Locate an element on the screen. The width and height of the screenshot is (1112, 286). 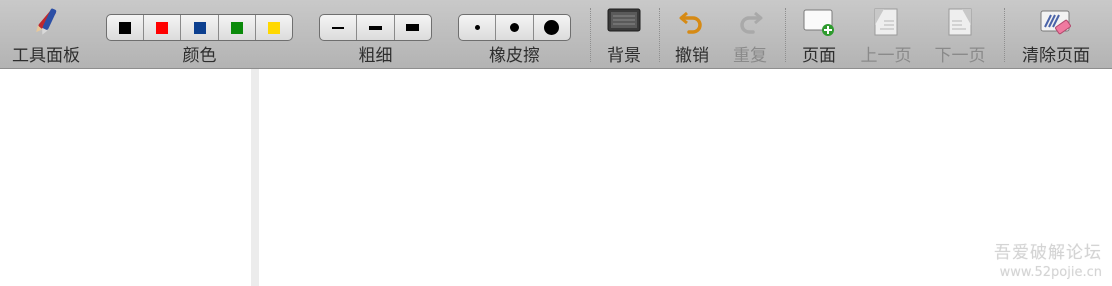
undo-label: 撤销 is located at coordinates (692, 56).